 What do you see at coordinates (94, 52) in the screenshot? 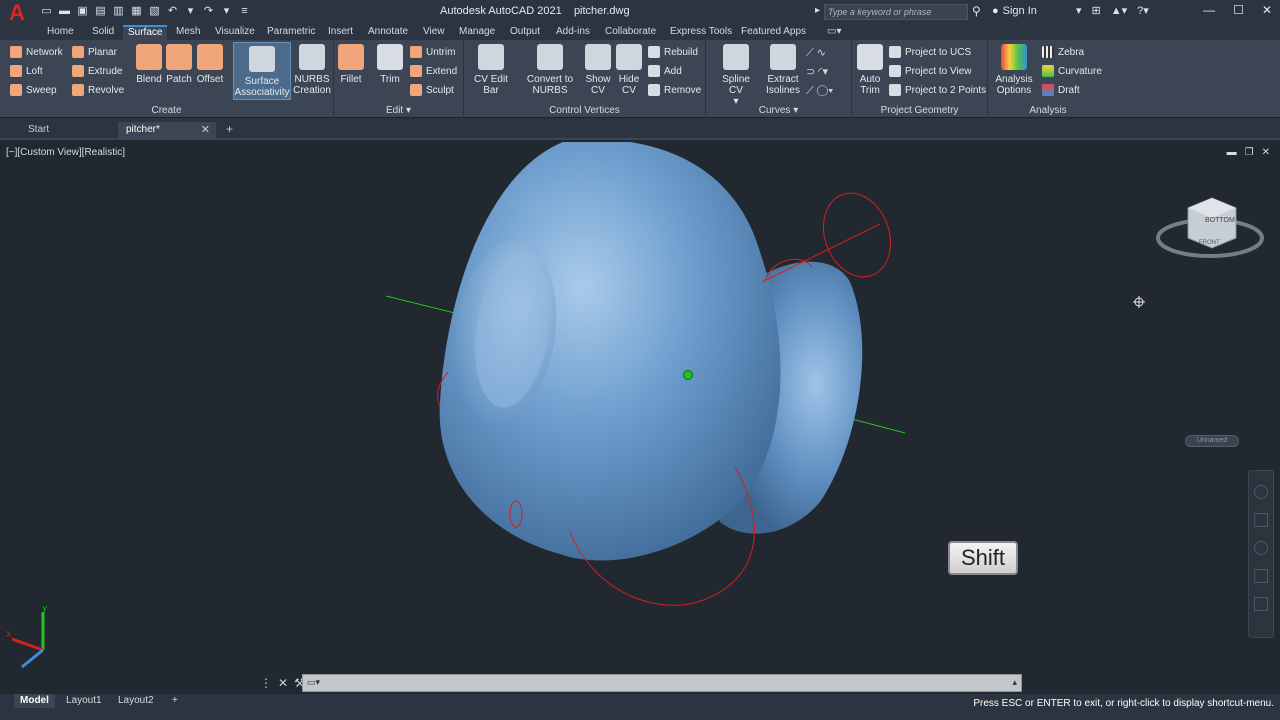
I see `planar-button: Planar` at bounding box center [94, 52].